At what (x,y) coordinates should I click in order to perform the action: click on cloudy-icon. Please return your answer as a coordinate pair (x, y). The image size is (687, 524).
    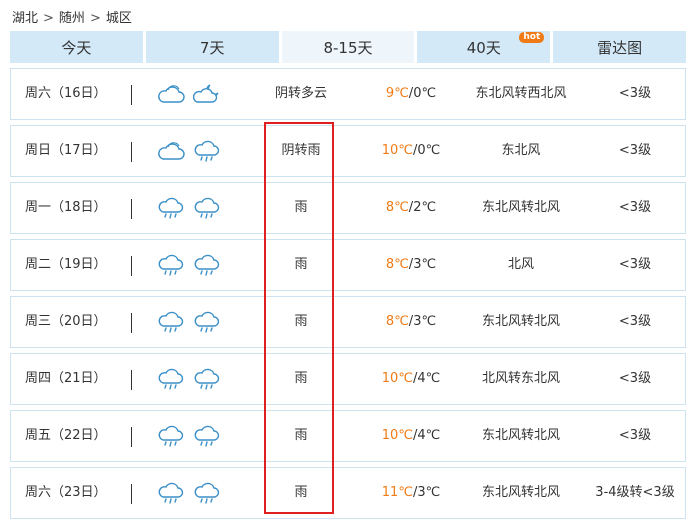
    Looking at the image, I should click on (171, 94).